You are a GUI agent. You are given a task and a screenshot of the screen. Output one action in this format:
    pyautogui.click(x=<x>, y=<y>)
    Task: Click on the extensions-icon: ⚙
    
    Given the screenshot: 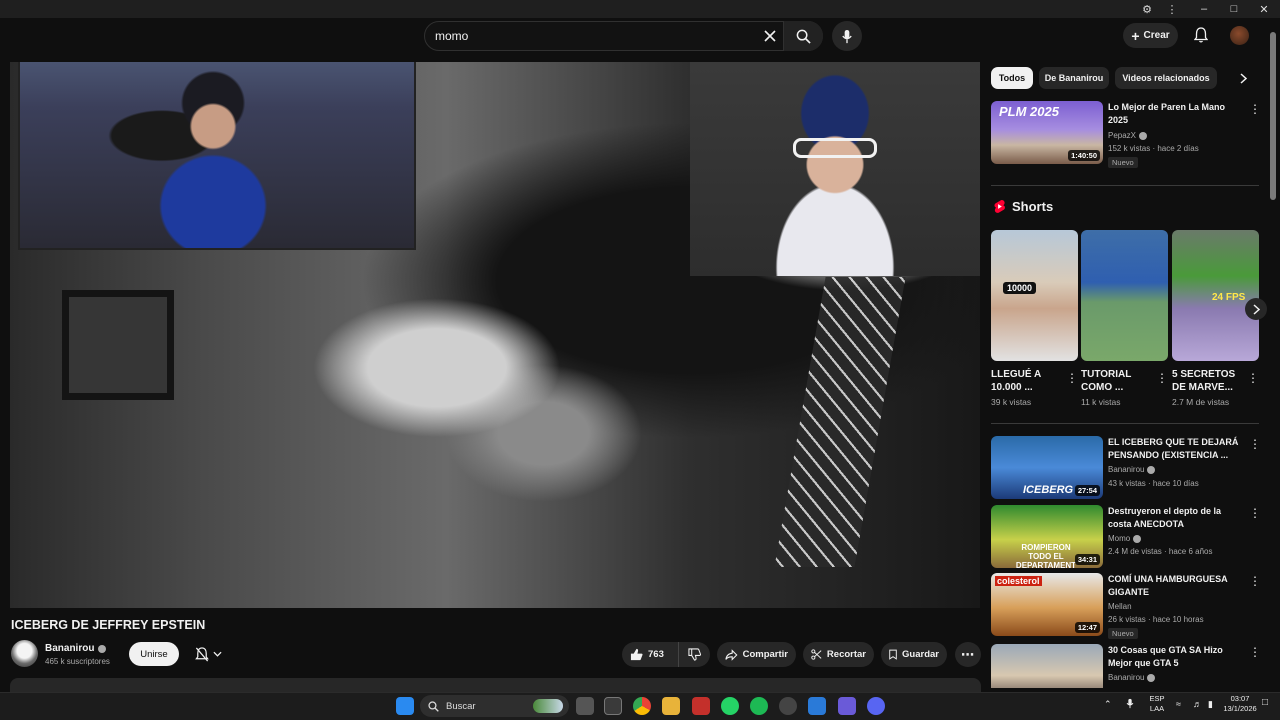 What is the action you would take?
    pyautogui.click(x=1147, y=9)
    